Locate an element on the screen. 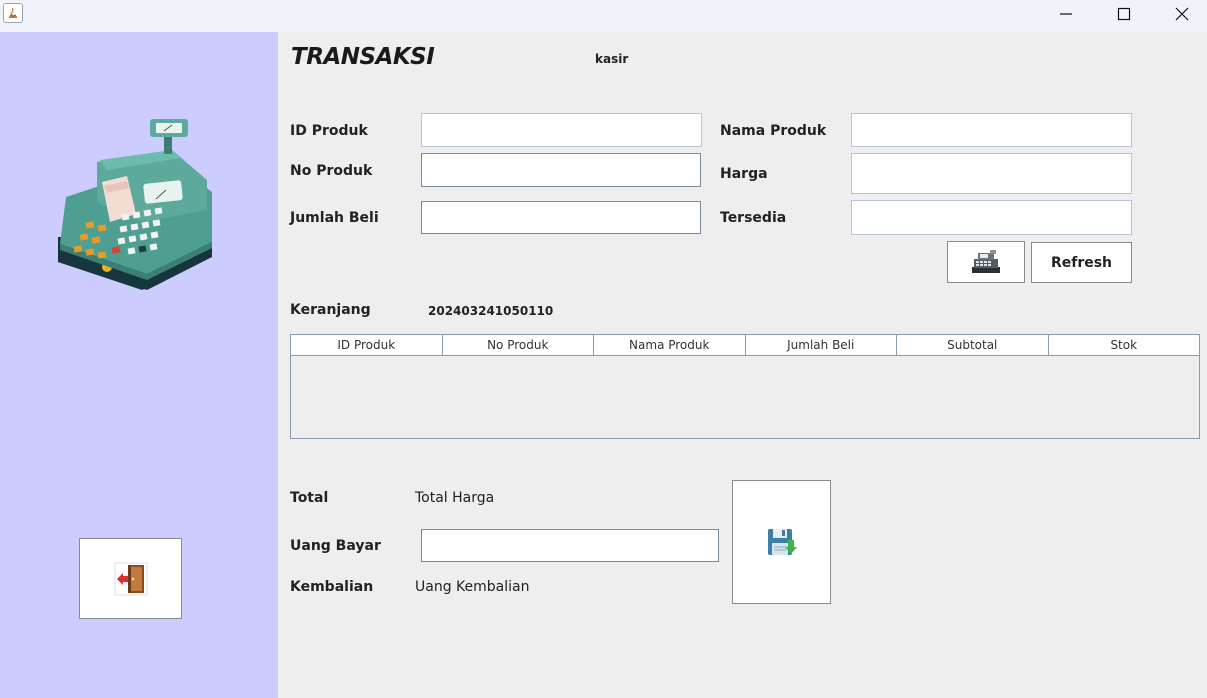  nama-produk-input is located at coordinates (991, 130).